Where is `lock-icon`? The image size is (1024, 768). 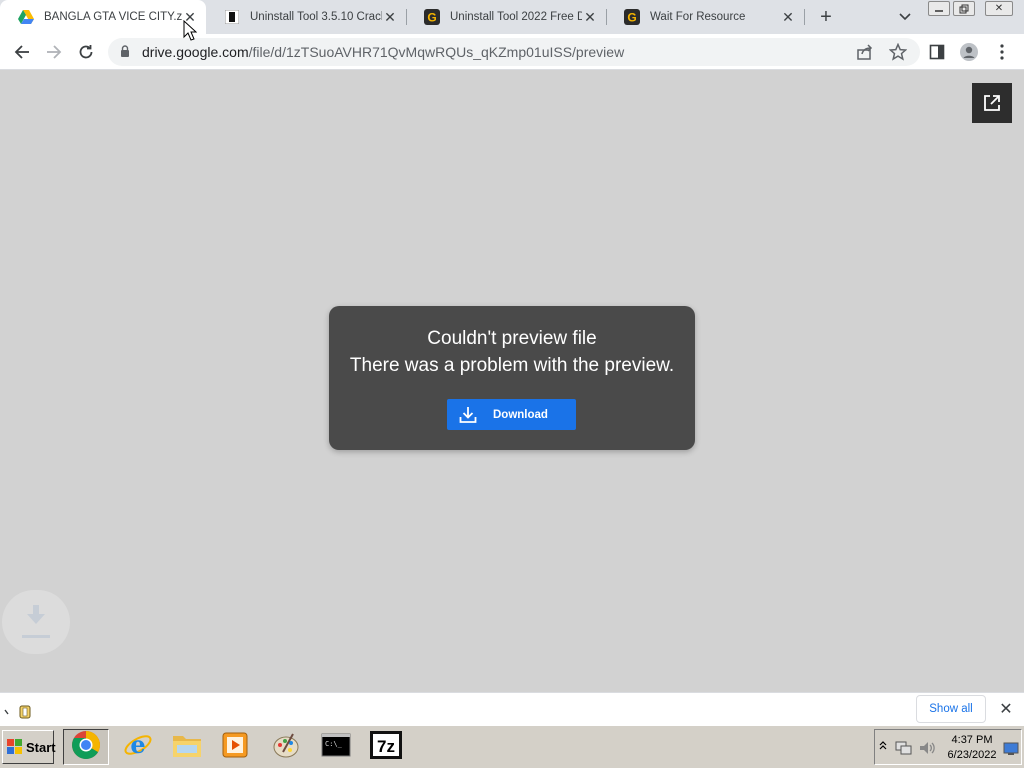 lock-icon is located at coordinates (125, 54).